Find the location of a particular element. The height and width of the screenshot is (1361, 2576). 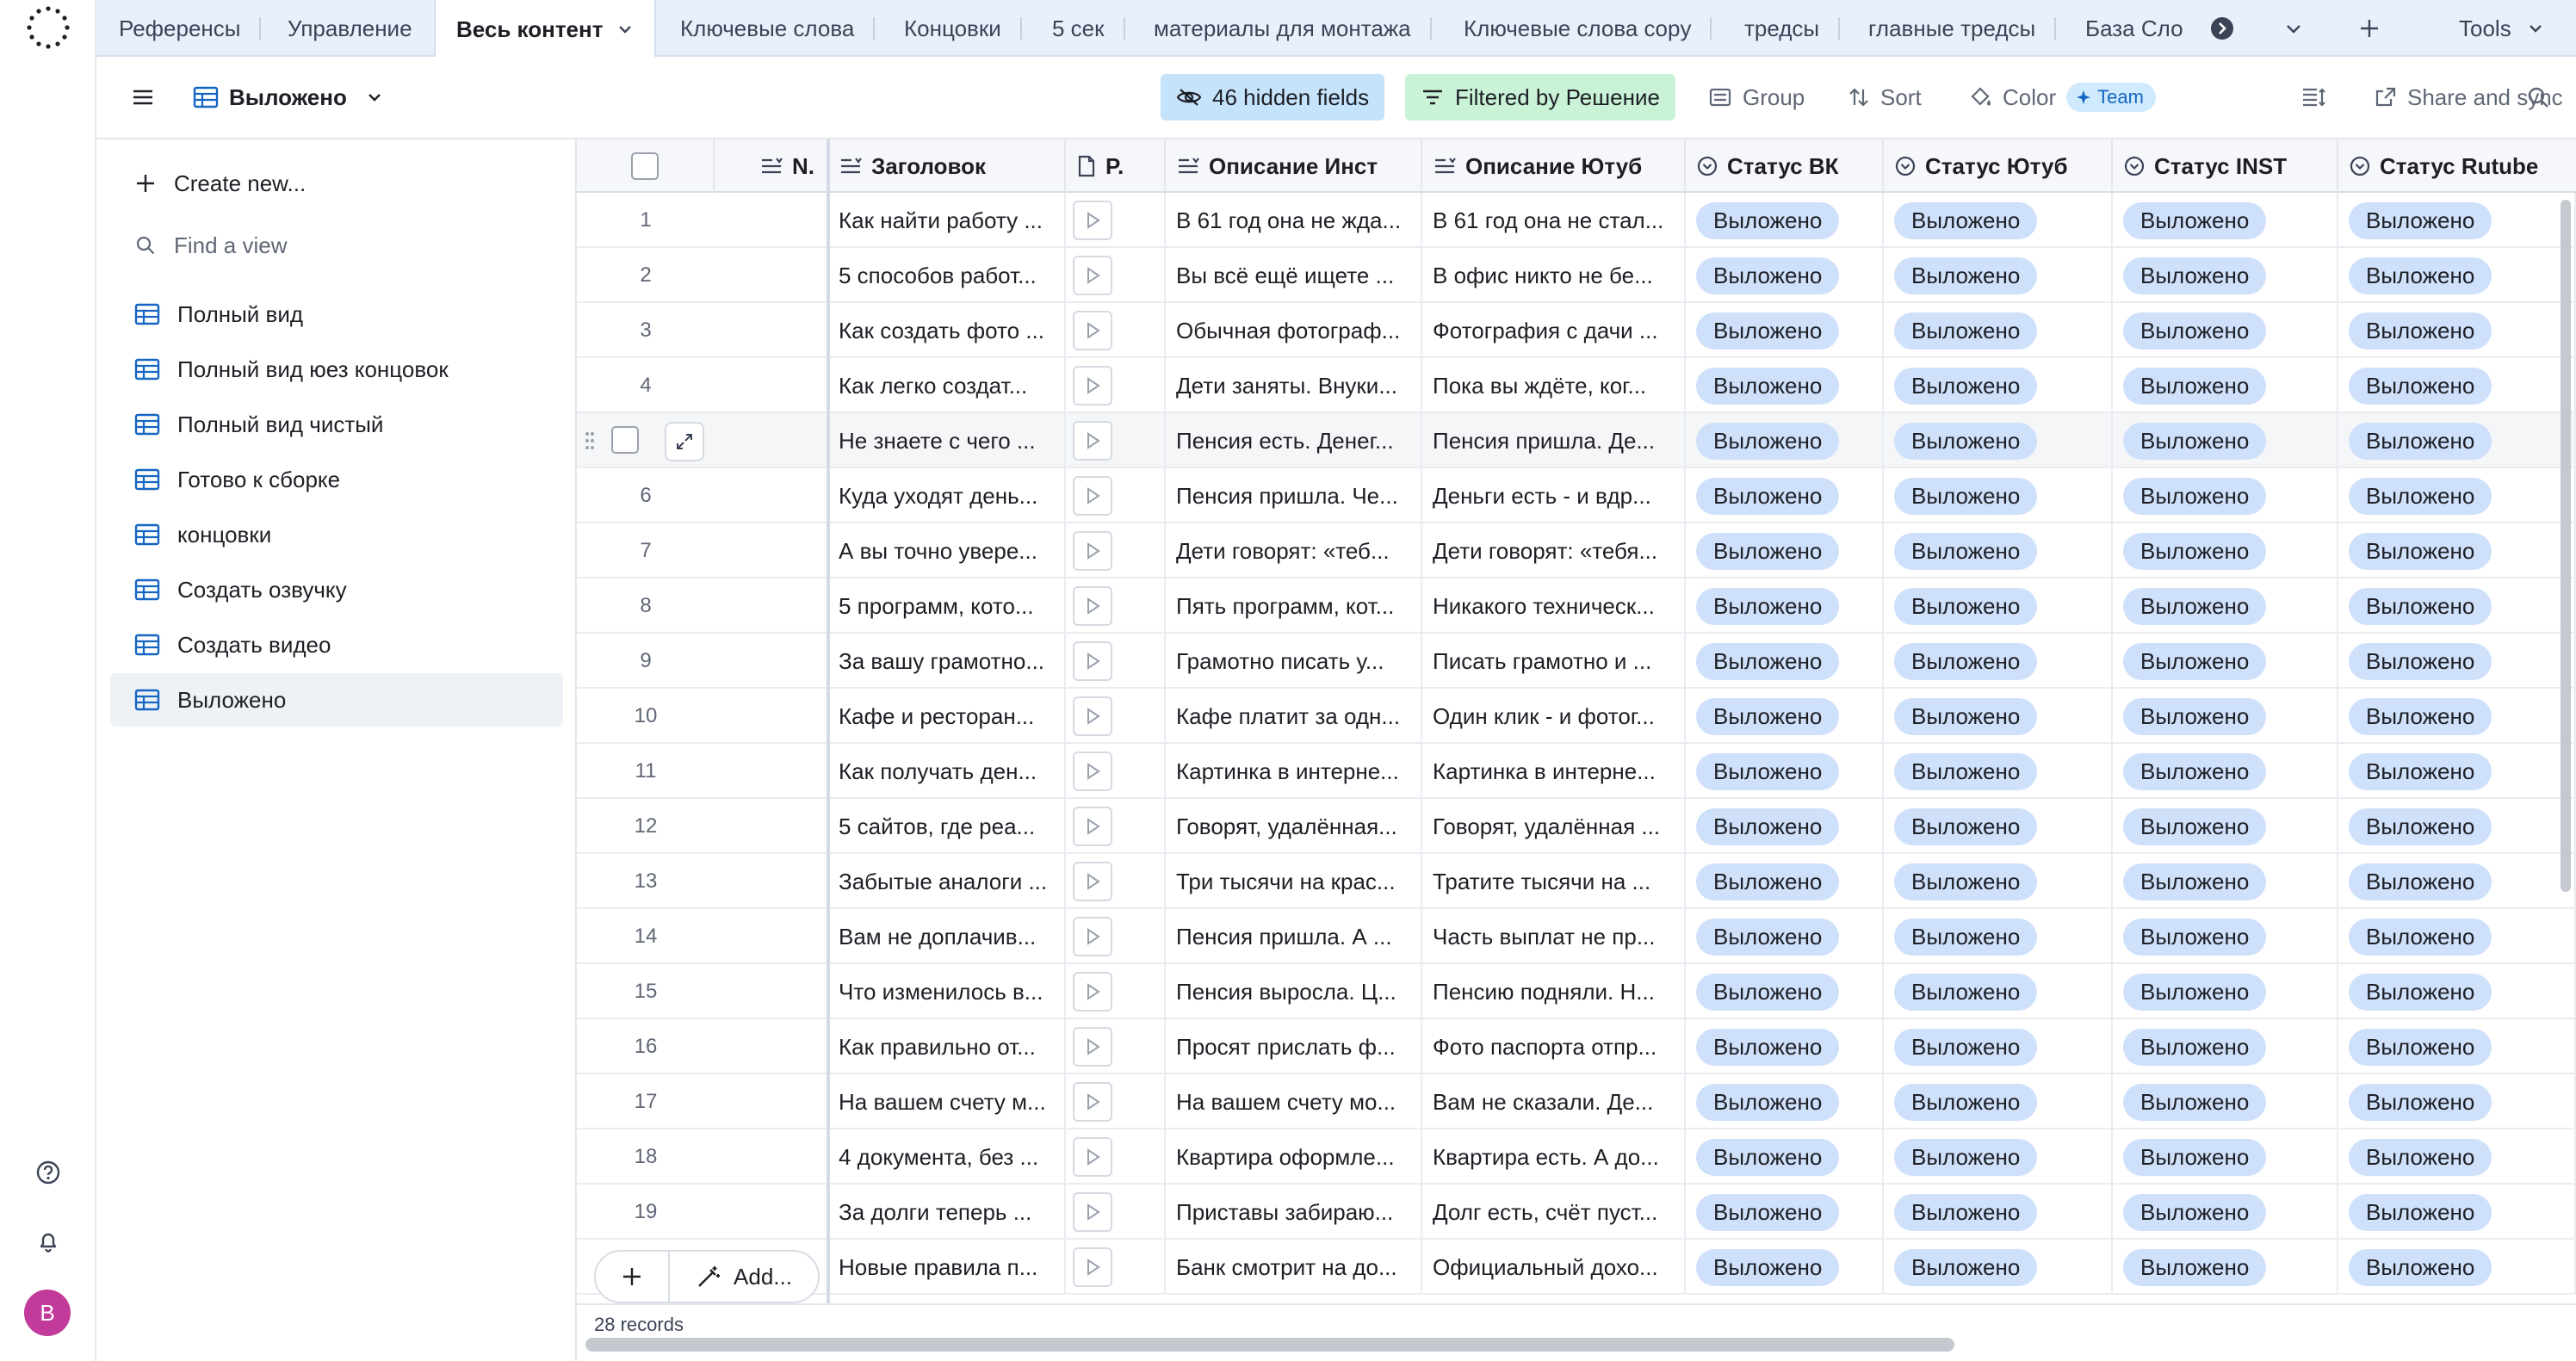

view-switcher: Выложено is located at coordinates (293, 97).